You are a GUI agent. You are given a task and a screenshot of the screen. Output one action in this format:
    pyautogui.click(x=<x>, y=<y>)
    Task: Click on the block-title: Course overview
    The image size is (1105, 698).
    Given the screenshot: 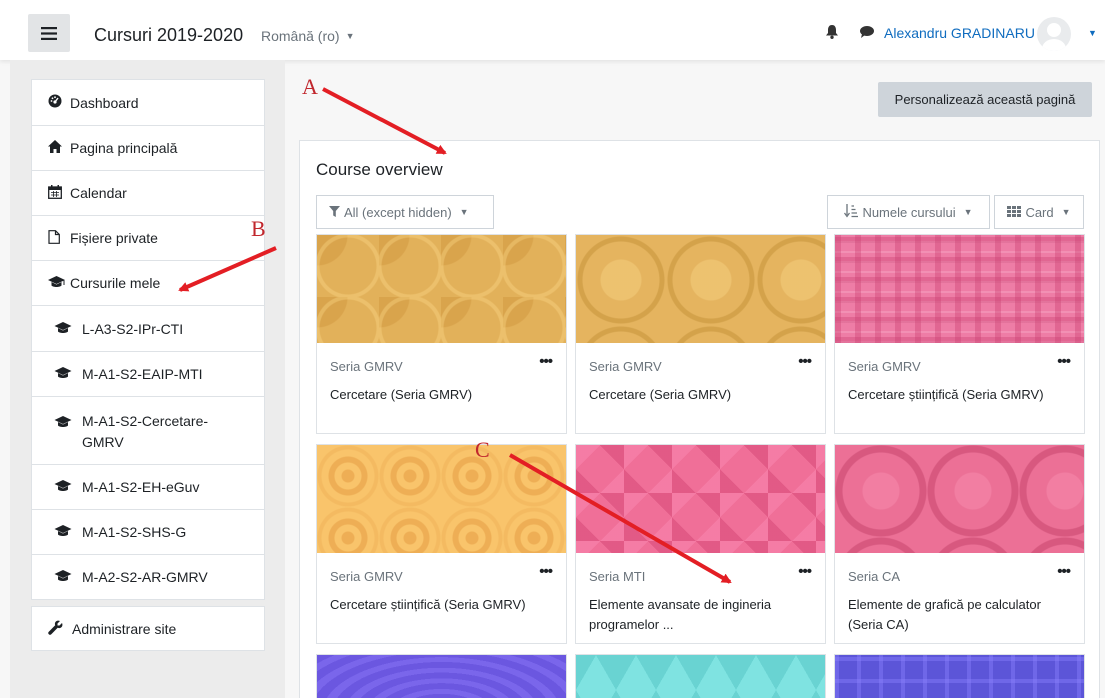 What is the action you would take?
    pyautogui.click(x=379, y=169)
    